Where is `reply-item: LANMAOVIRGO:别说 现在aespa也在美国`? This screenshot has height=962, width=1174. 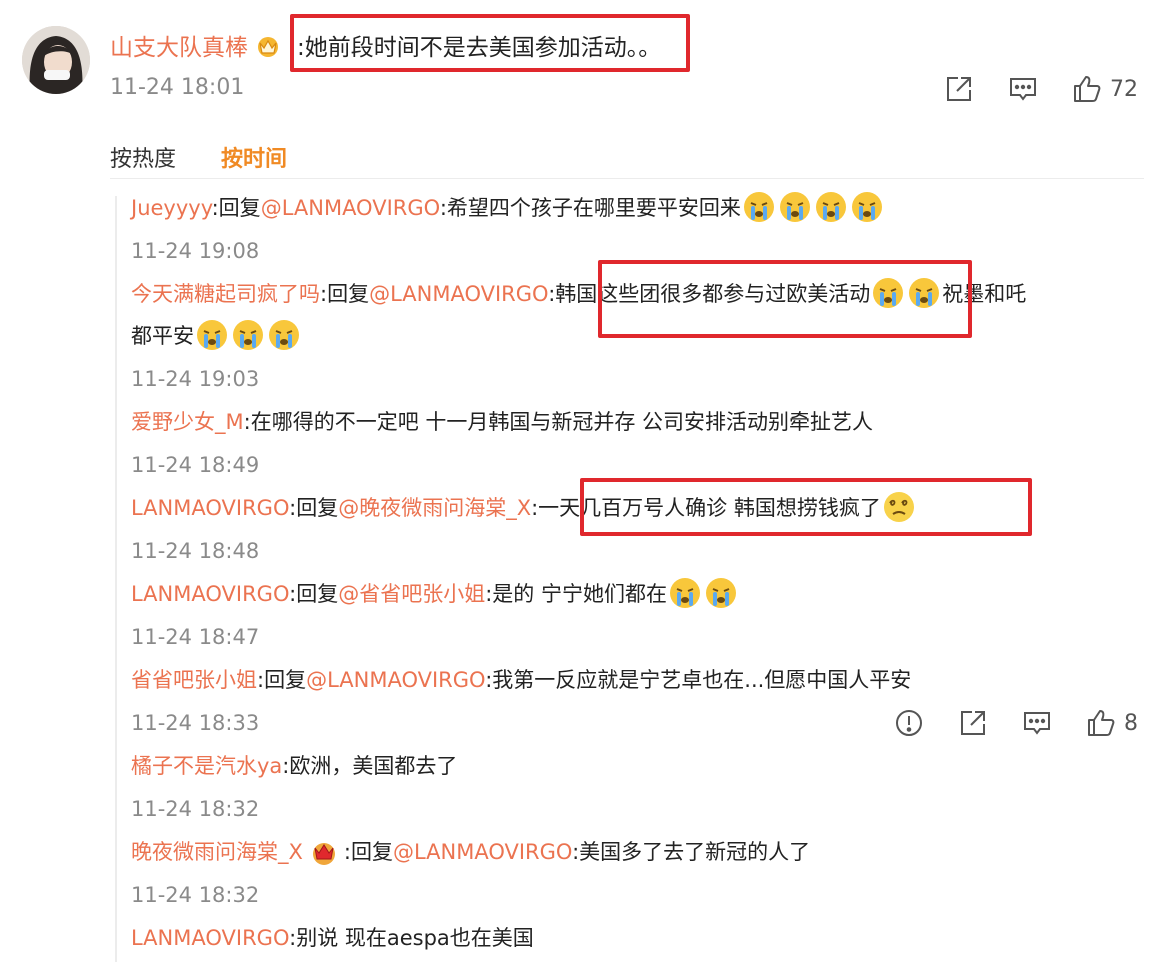
reply-item: LANMAOVIRGO:别说 现在aespa也在美国 is located at coordinates (641, 938).